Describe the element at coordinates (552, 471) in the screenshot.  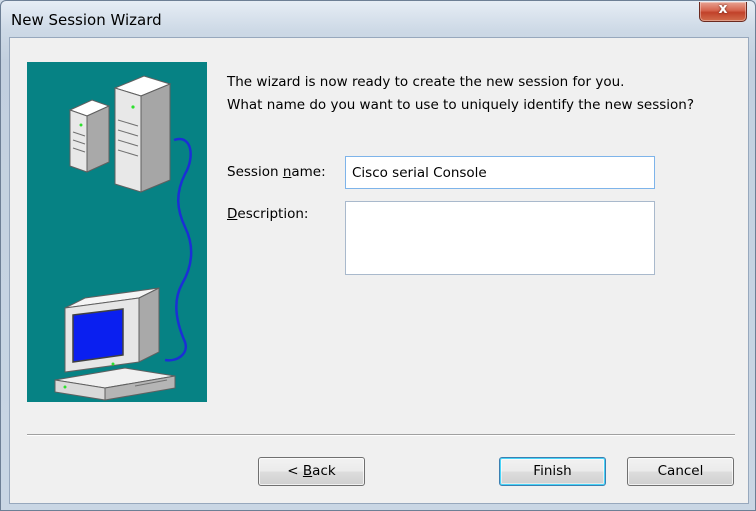
I see `finish-button: Finish` at that location.